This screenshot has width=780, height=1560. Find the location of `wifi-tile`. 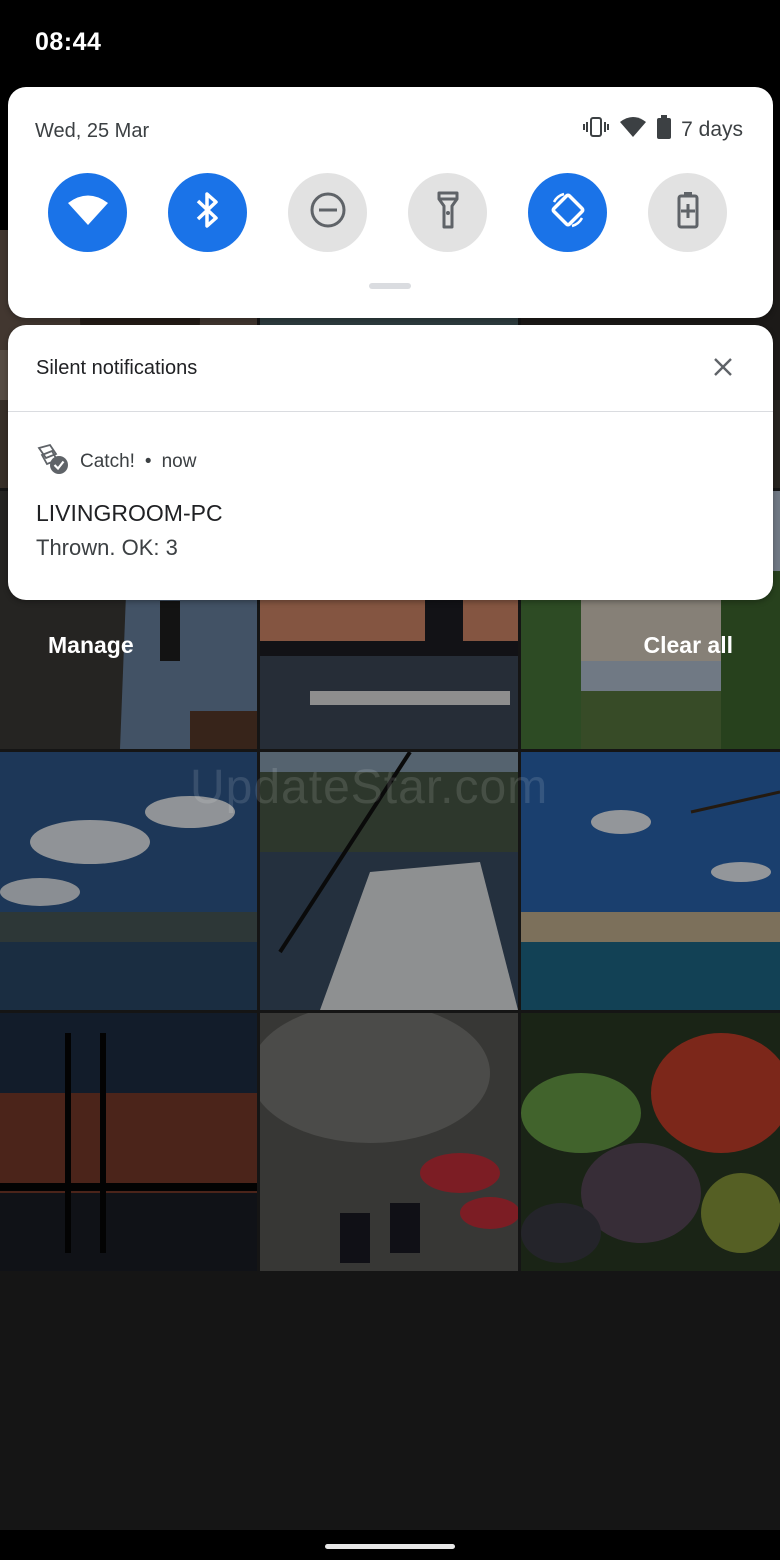

wifi-tile is located at coordinates (87, 212).